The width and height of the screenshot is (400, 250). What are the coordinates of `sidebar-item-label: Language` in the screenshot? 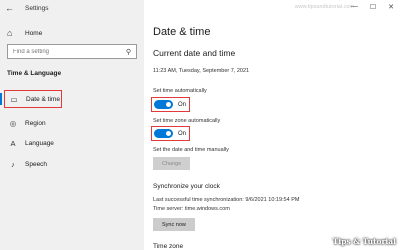 It's located at (39, 143).